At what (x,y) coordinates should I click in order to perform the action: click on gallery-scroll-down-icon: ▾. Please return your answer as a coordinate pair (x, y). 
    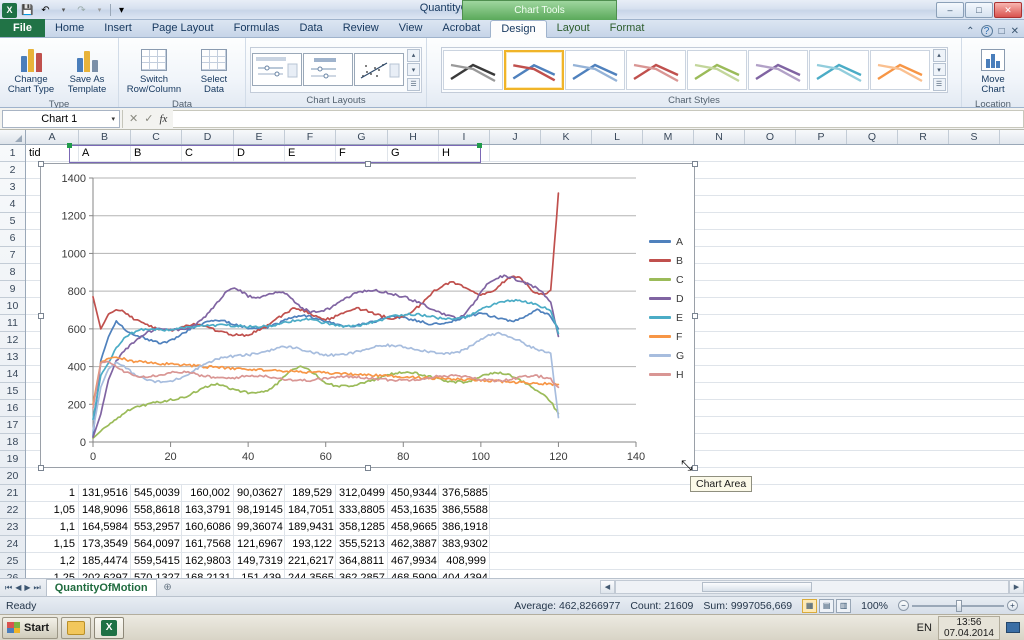
    Looking at the image, I should click on (413, 69).